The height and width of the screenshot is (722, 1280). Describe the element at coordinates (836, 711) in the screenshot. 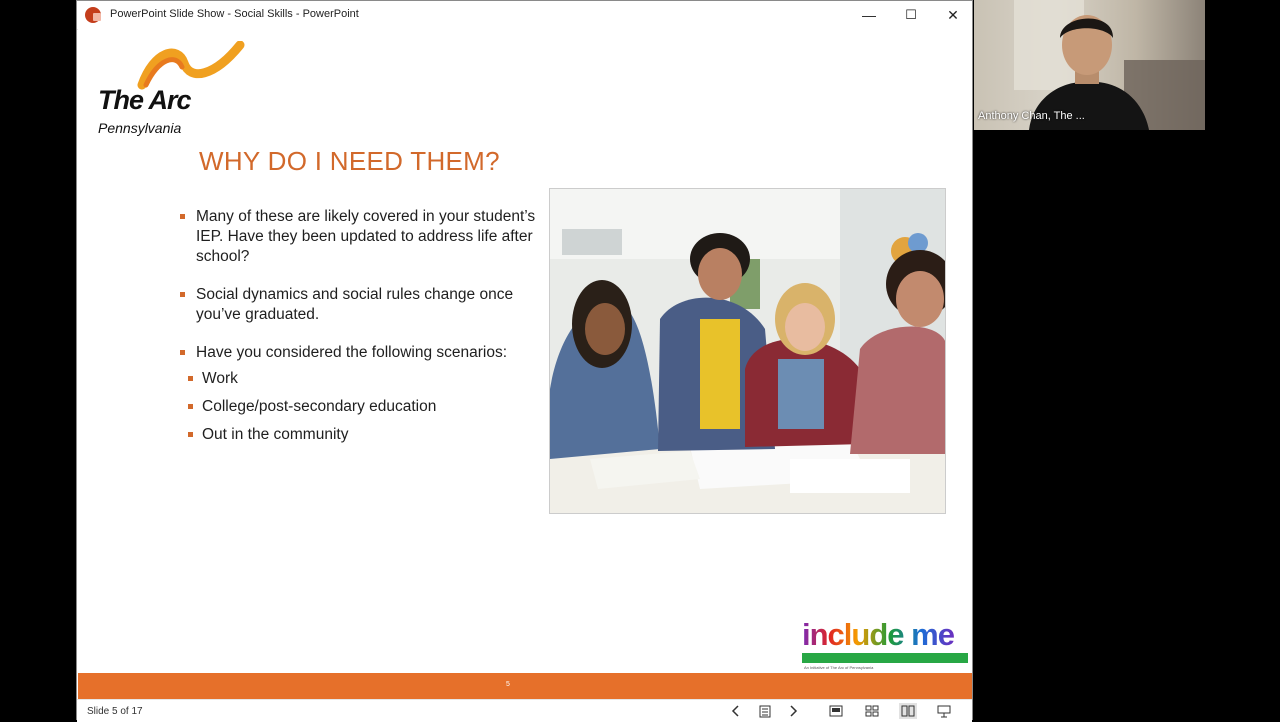

I see `normal-view-icon` at that location.